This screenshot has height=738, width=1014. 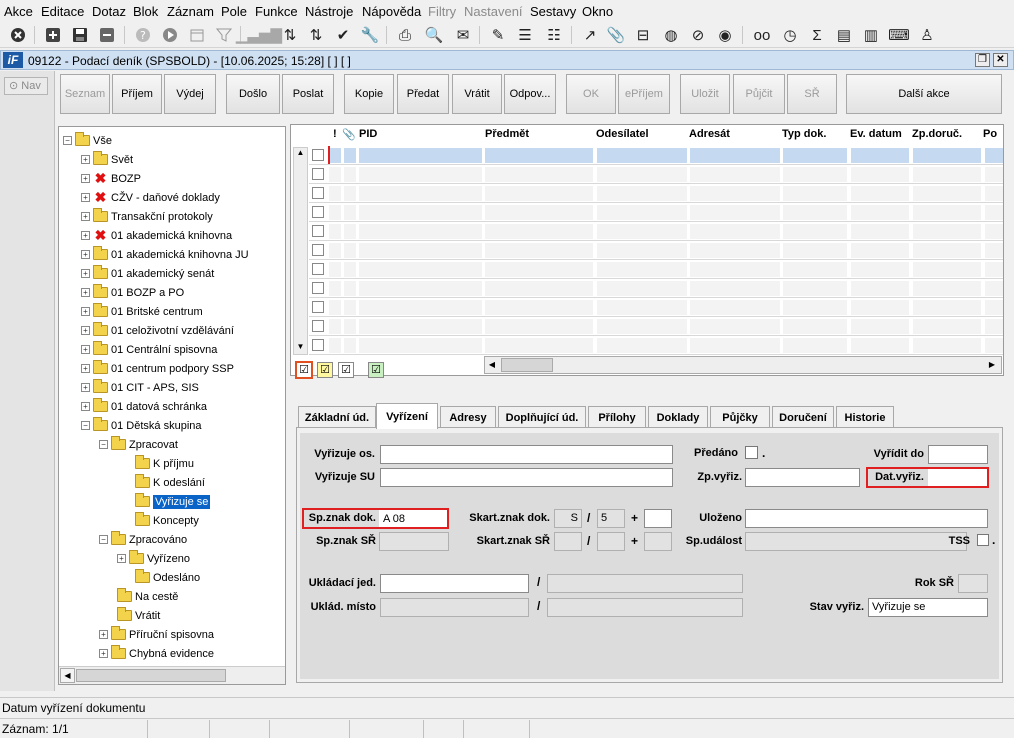 I want to click on calendar-icon, so click(x=197, y=35).